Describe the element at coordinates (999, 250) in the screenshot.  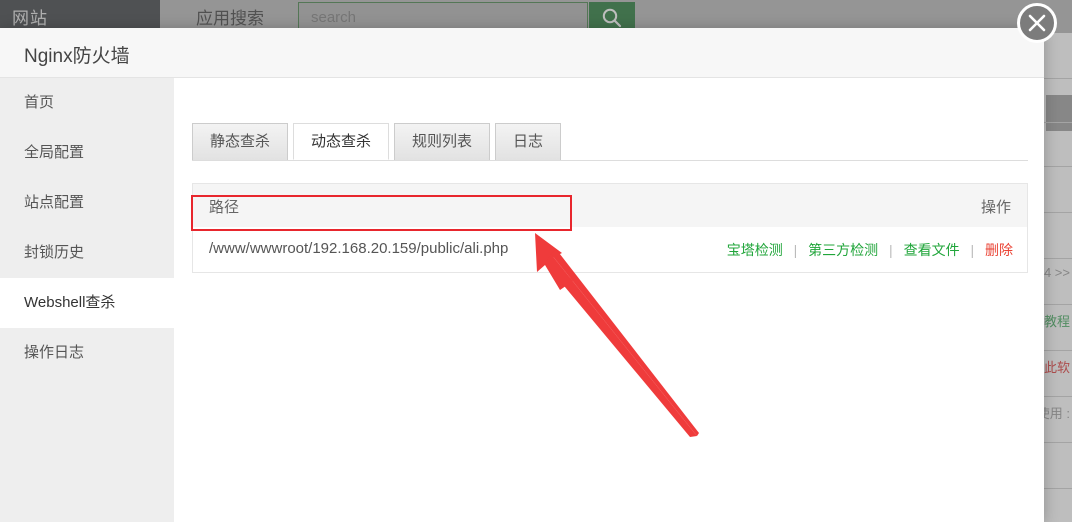
I see `action-delete: 删除` at that location.